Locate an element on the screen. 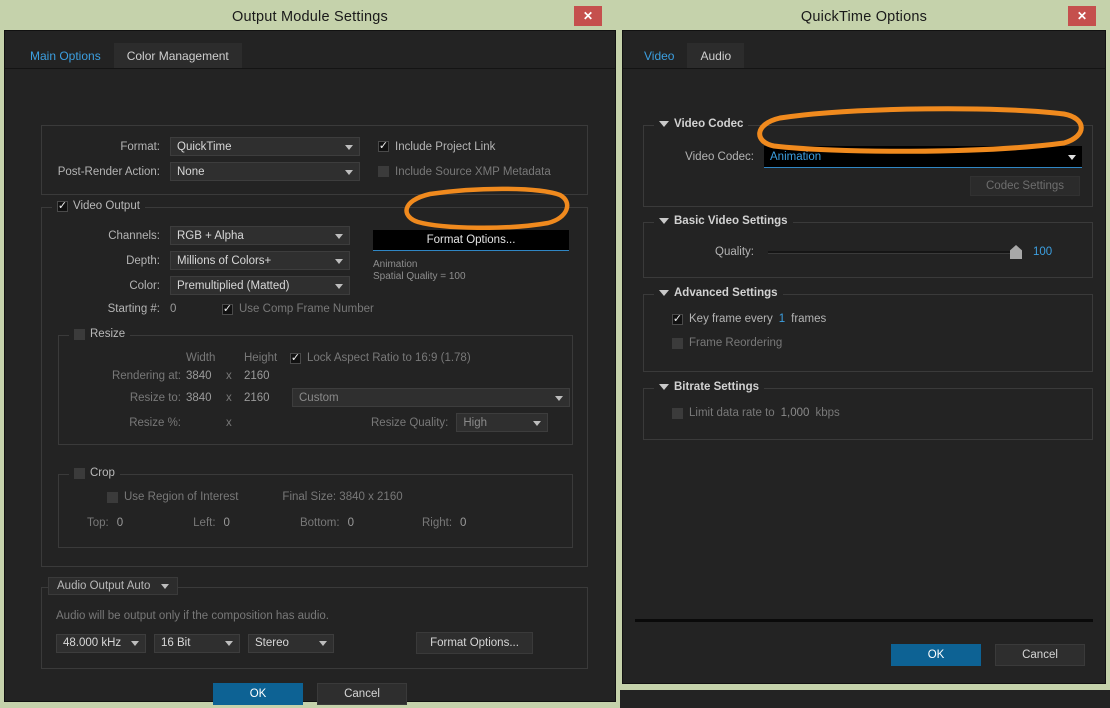 The width and height of the screenshot is (1110, 708). depth-label: Depth: is located at coordinates (143, 260).